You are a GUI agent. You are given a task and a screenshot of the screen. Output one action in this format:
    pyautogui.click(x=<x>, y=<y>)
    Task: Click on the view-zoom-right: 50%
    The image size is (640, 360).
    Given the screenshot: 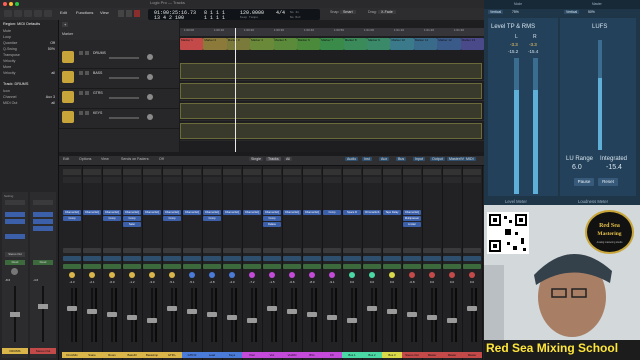 What is the action you would take?
    pyautogui.click(x=591, y=12)
    